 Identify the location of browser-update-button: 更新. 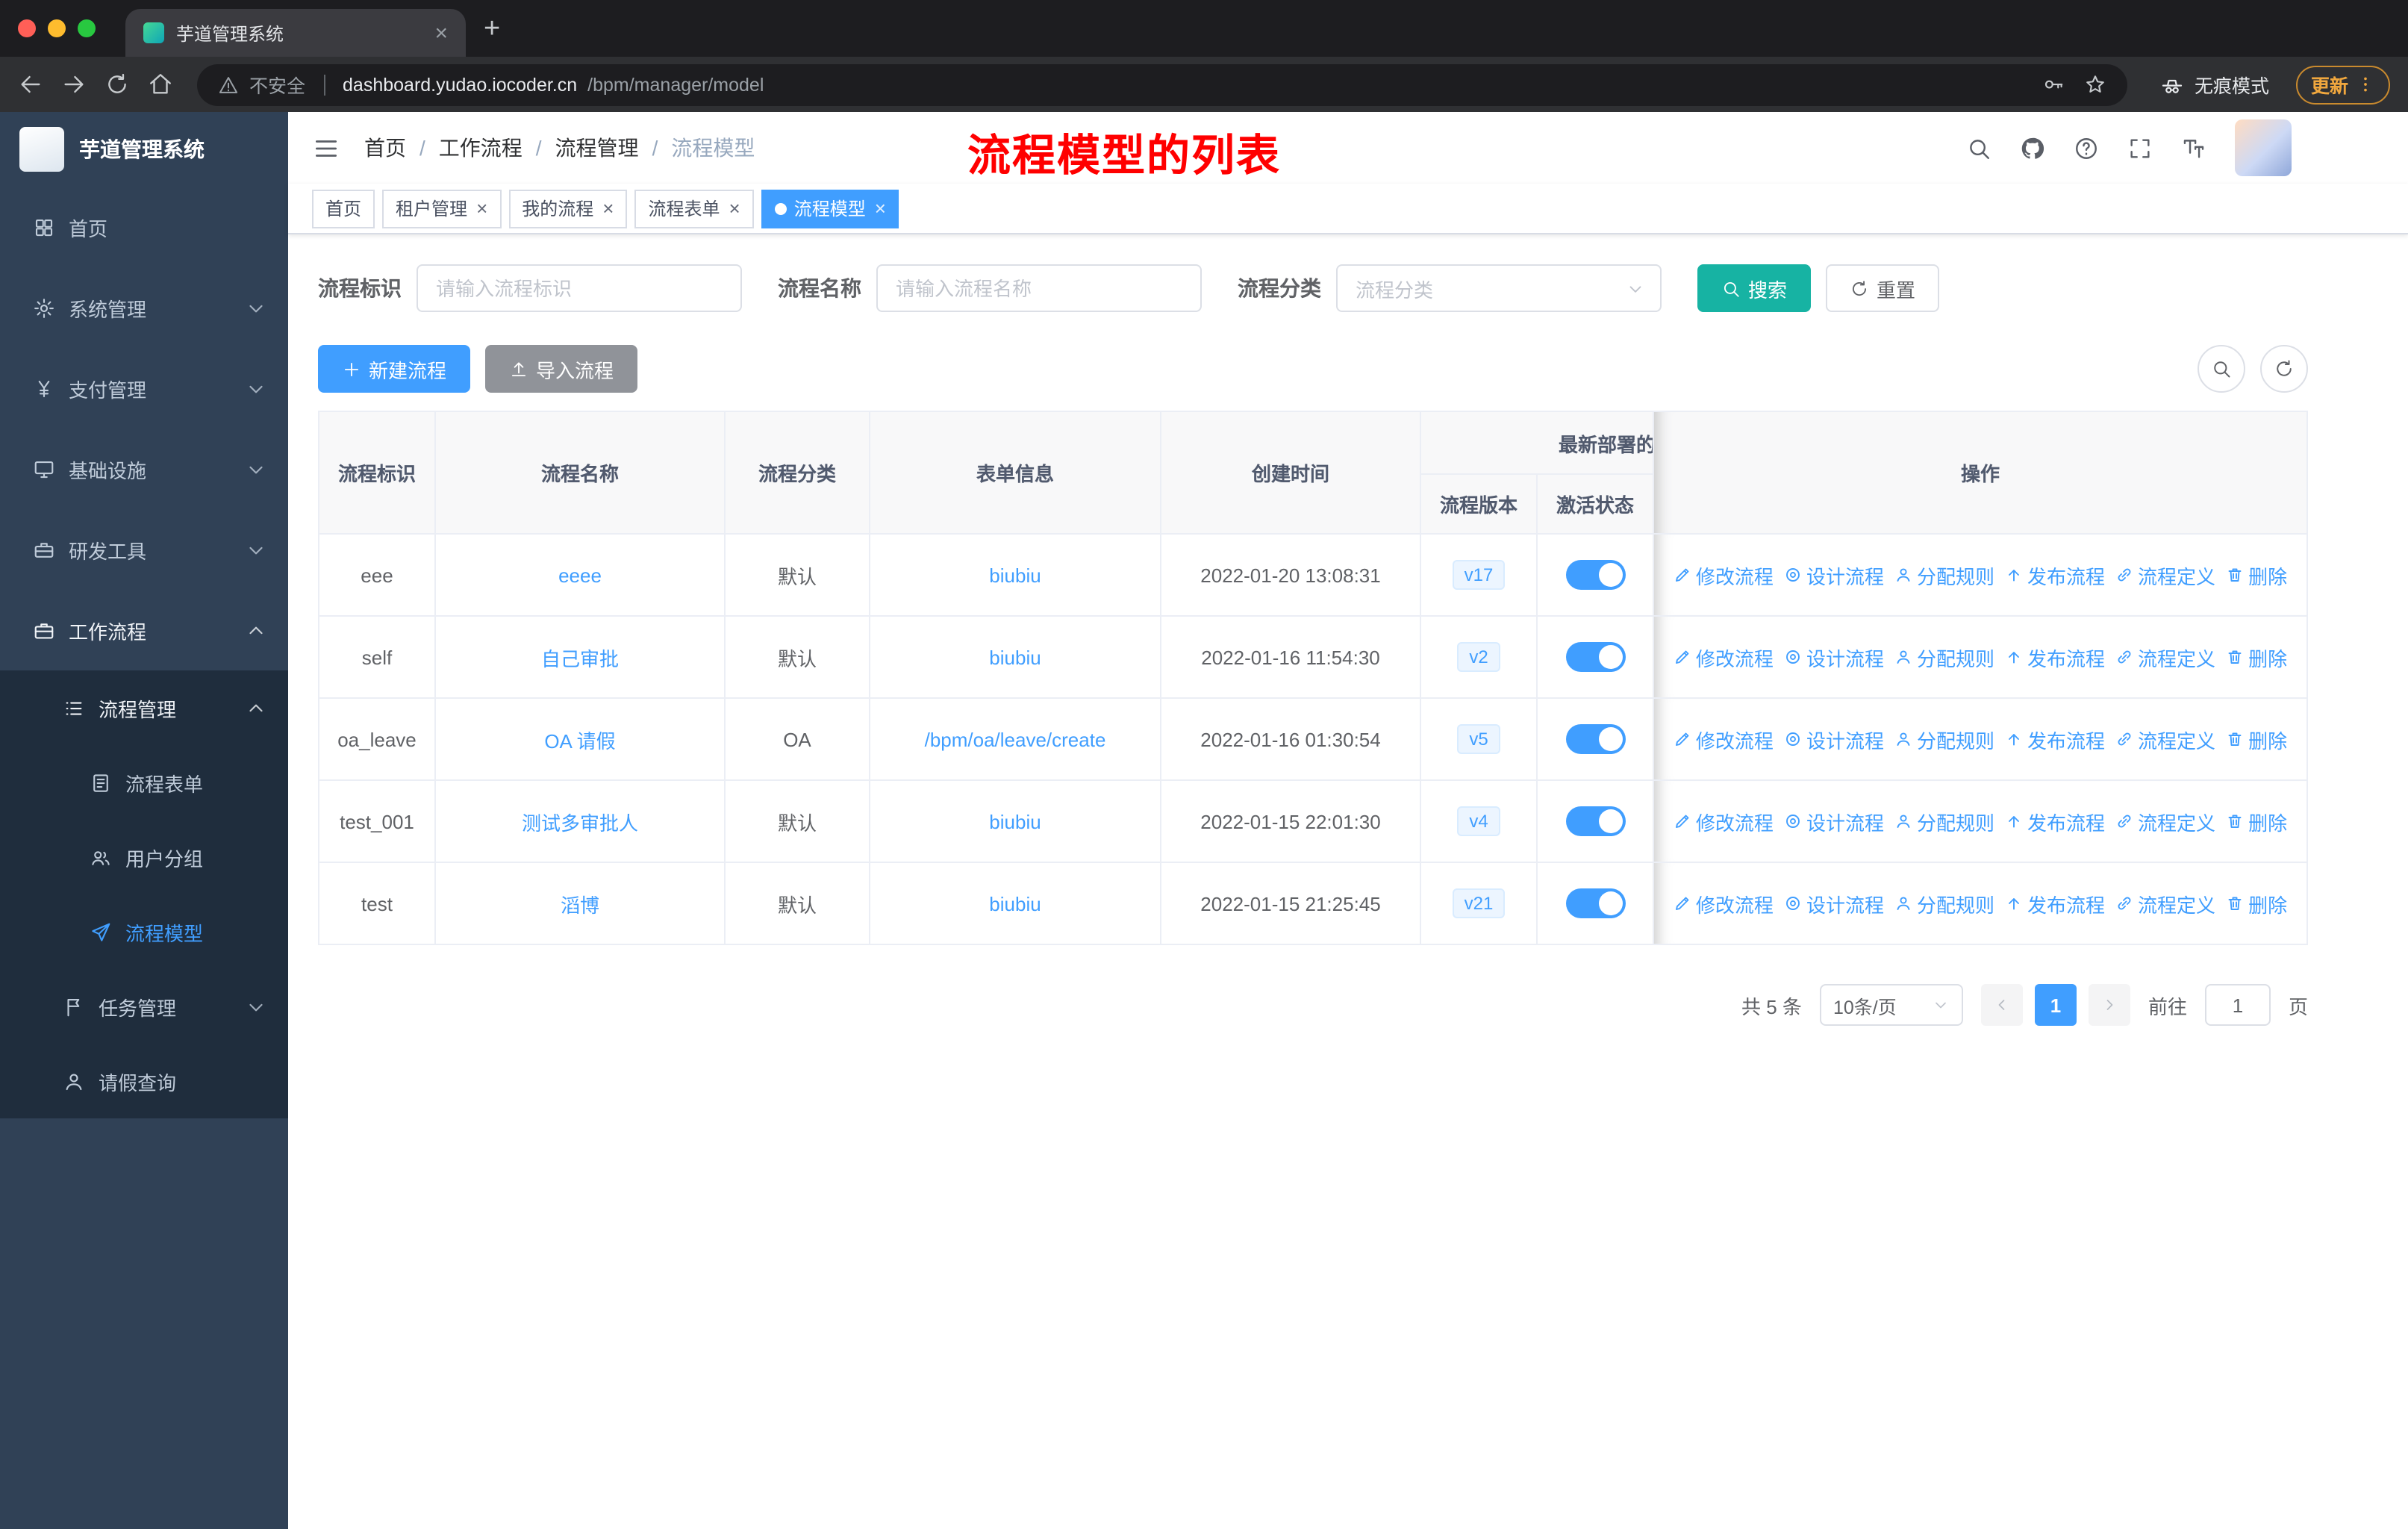
(2342, 84).